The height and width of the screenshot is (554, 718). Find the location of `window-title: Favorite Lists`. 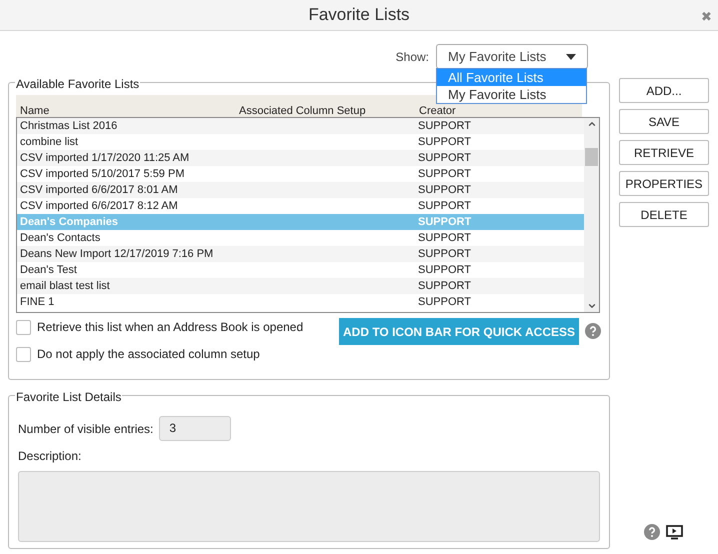

window-title: Favorite Lists is located at coordinates (359, 15).